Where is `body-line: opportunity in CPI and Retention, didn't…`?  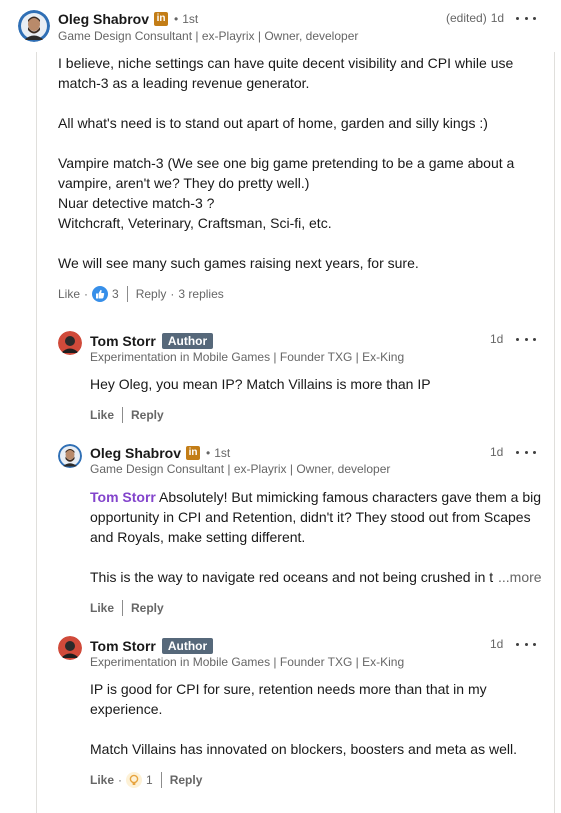
body-line: opportunity in CPI and Retention, didn't… is located at coordinates (310, 517).